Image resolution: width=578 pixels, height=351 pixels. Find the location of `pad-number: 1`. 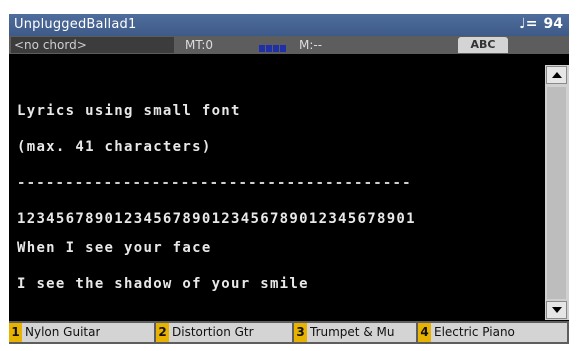

pad-number: 1 is located at coordinates (15, 332).